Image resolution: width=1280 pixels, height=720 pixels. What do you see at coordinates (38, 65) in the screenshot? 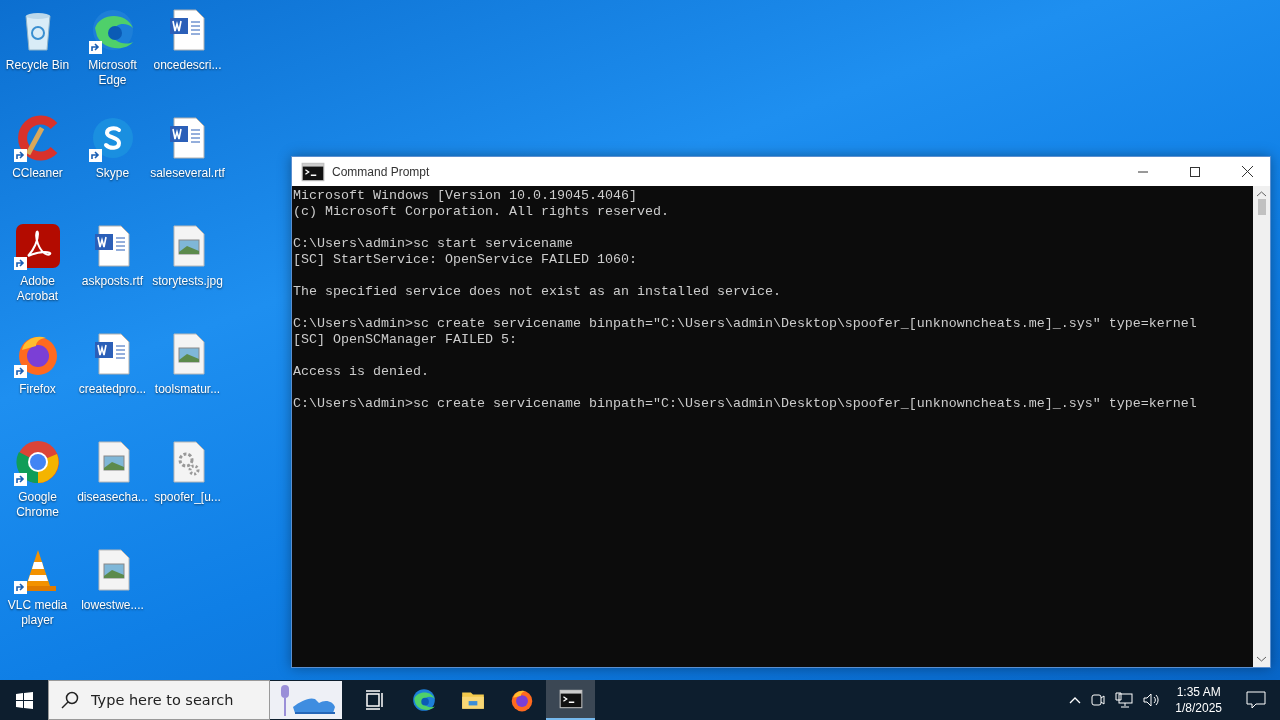
I see `icon-label: Recycle Bin` at bounding box center [38, 65].